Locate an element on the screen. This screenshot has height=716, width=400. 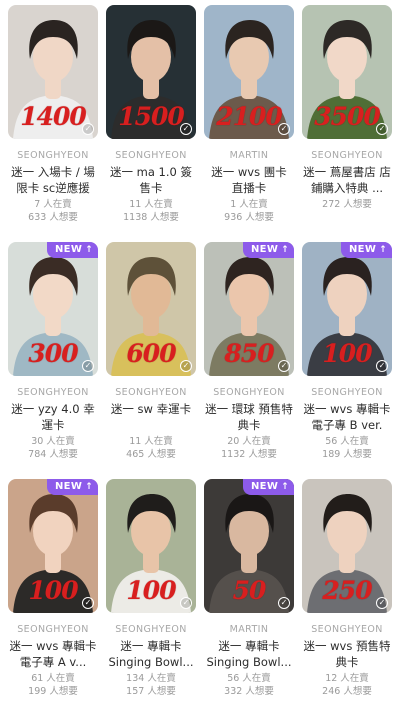
wanting-count: 784 人想要 is located at coordinates (53, 454).